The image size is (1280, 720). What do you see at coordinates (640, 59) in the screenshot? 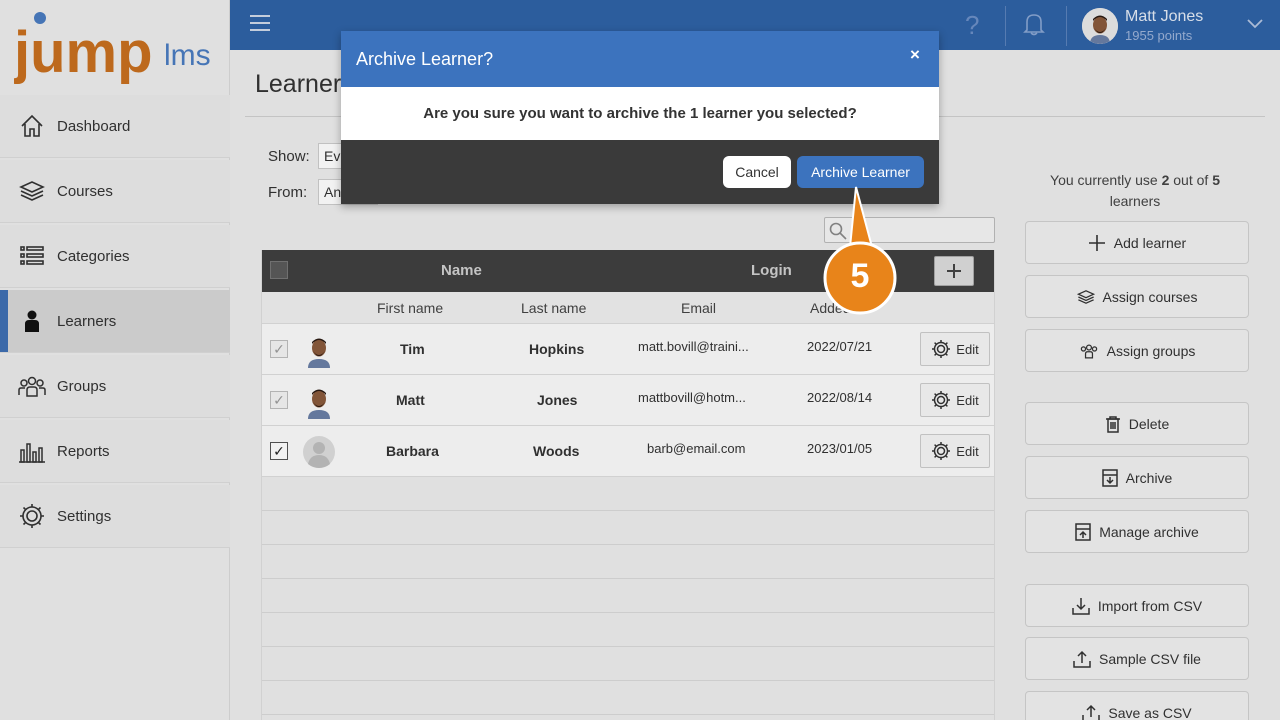
I see `dialog-header: Archive Learner? ×` at bounding box center [640, 59].